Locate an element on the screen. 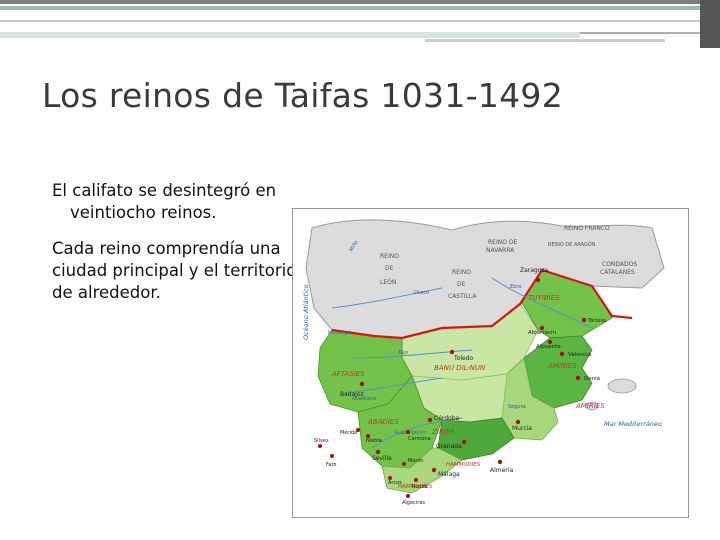 Image resolution: width=720 pixels, height=540 pixels. label-mar: Mar Mediterráneo is located at coordinates (633, 424).